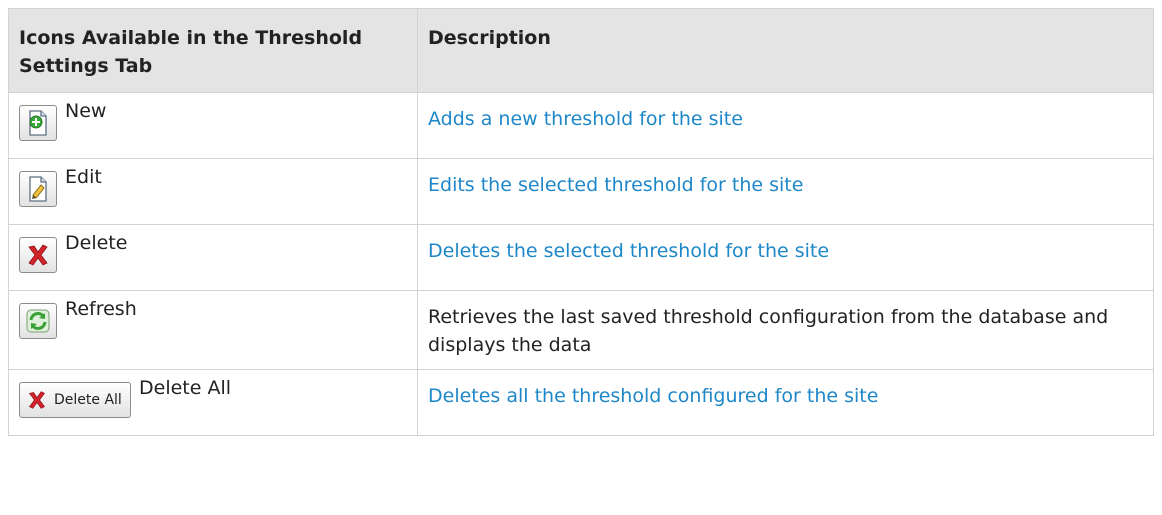 The image size is (1162, 515). Describe the element at coordinates (38, 189) in the screenshot. I see `edit-document-icon` at that location.